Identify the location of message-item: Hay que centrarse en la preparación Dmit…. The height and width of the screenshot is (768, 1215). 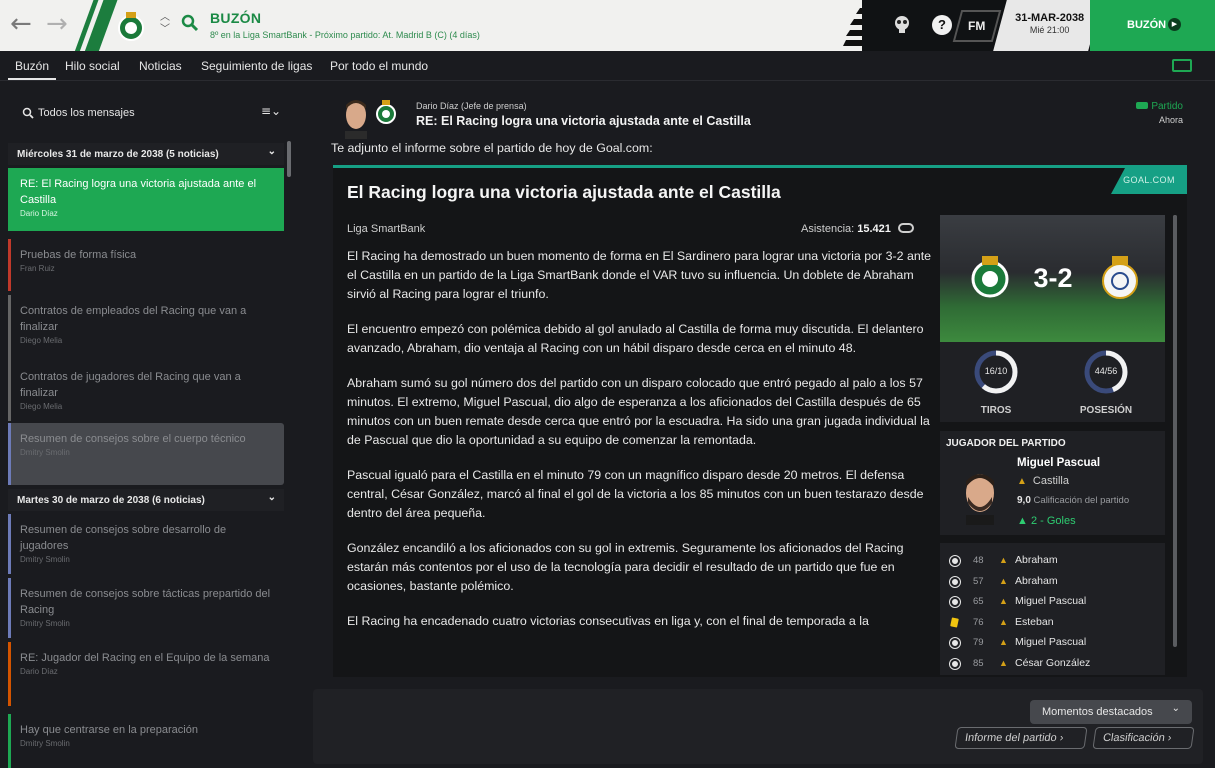
(146, 741).